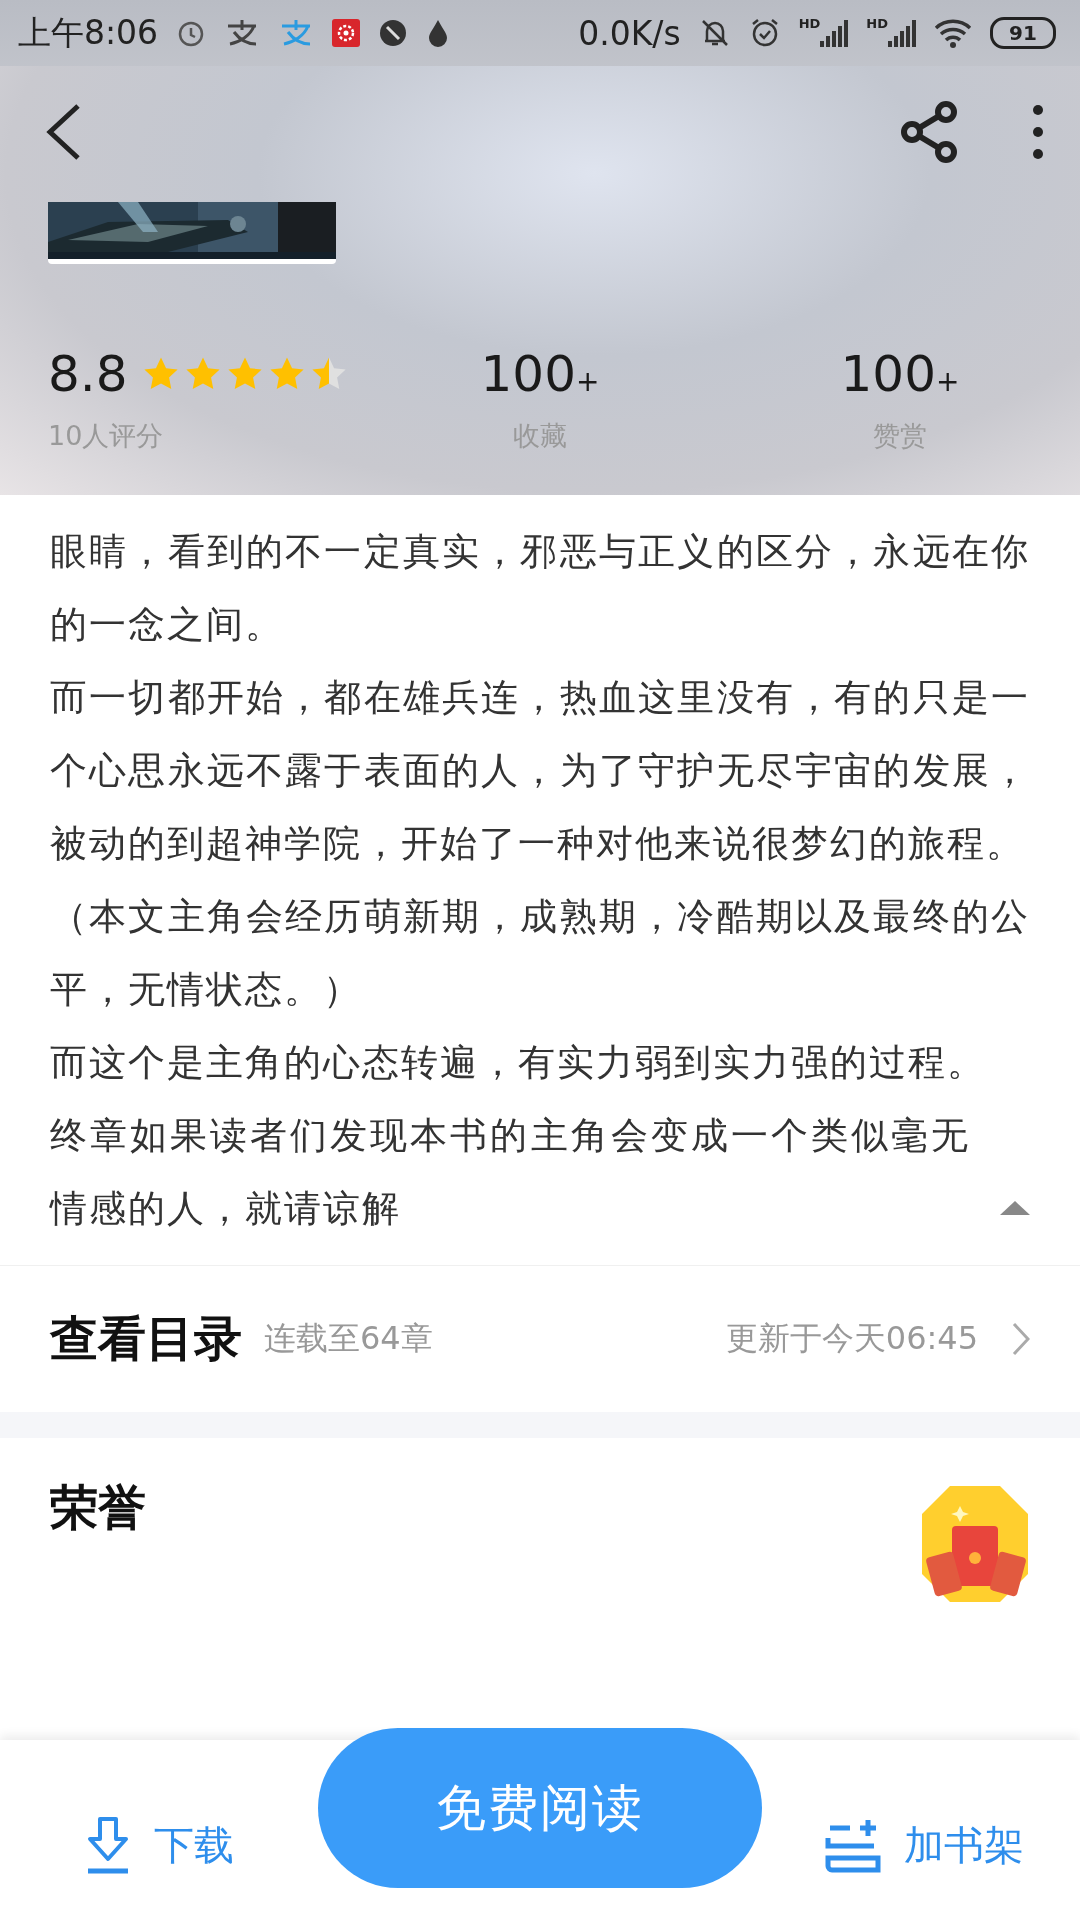  What do you see at coordinates (953, 33) in the screenshot?
I see `wifi-icon` at bounding box center [953, 33].